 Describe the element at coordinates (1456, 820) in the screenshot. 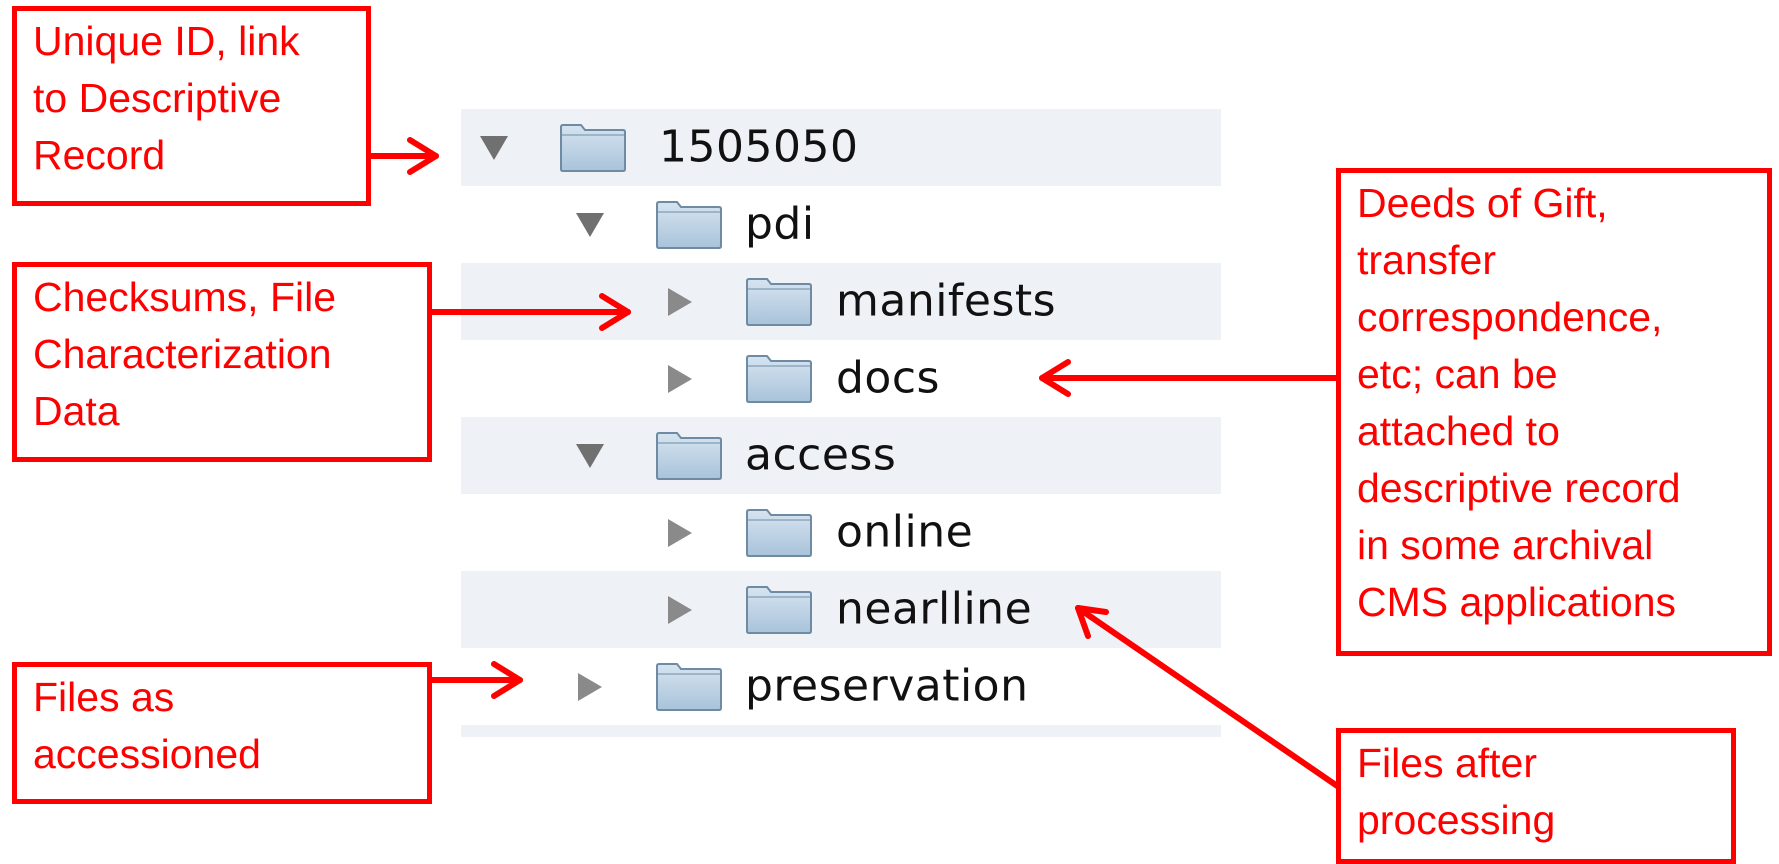

I see `callout-line: processing` at that location.